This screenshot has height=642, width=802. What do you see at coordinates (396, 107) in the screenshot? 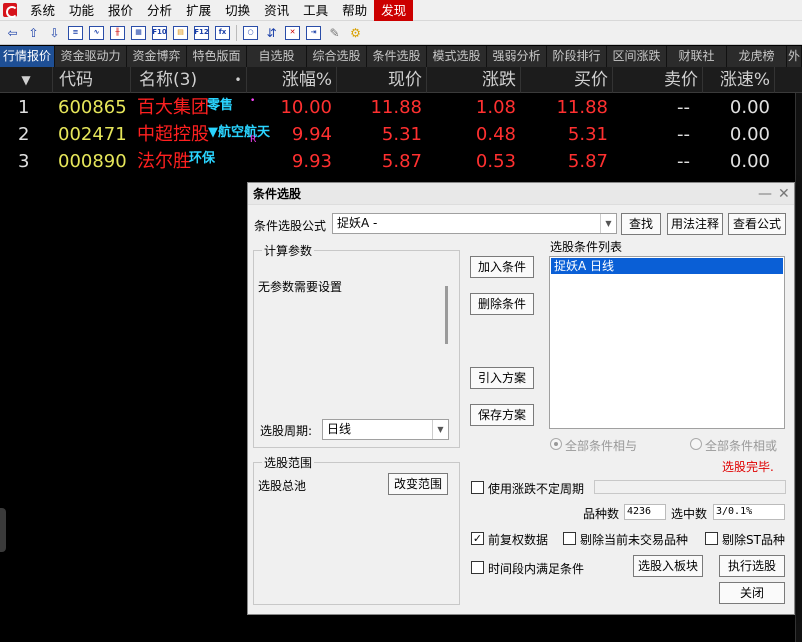
I see `price: 11.88` at bounding box center [396, 107].